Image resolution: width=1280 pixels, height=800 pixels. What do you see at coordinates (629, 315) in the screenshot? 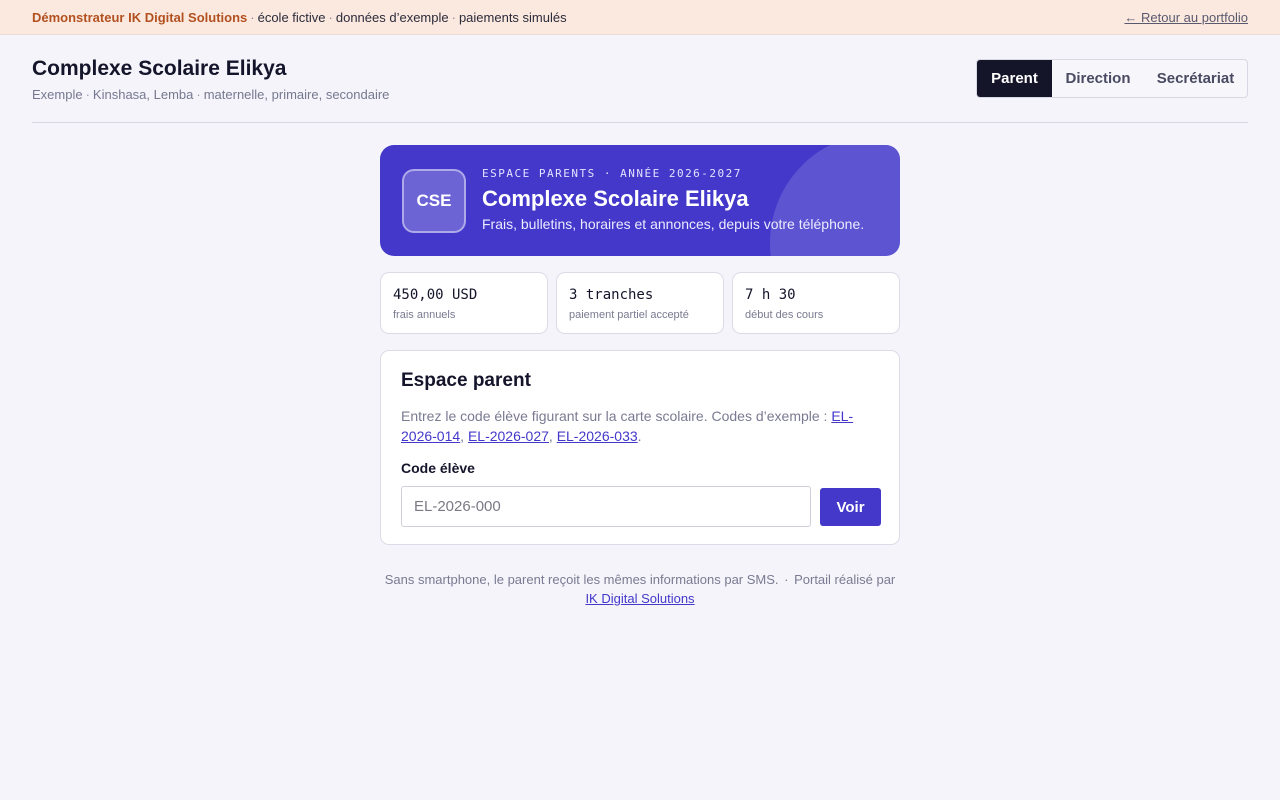
I see `stat-label: paiement partiel accepté` at bounding box center [629, 315].